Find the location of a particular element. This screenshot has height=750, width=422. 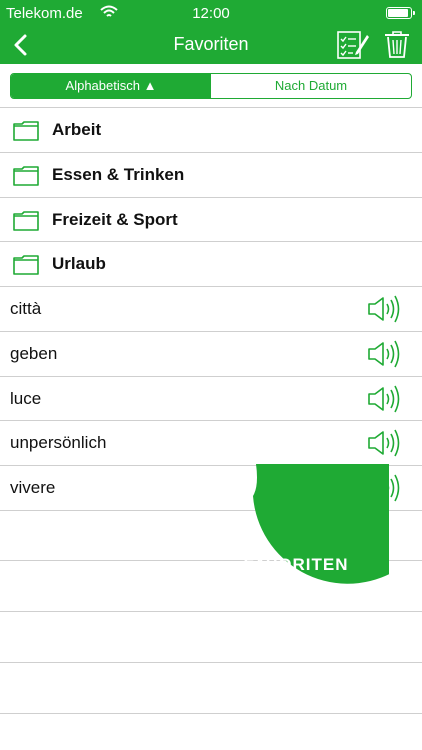

folder-label: Urlaub is located at coordinates (79, 263).